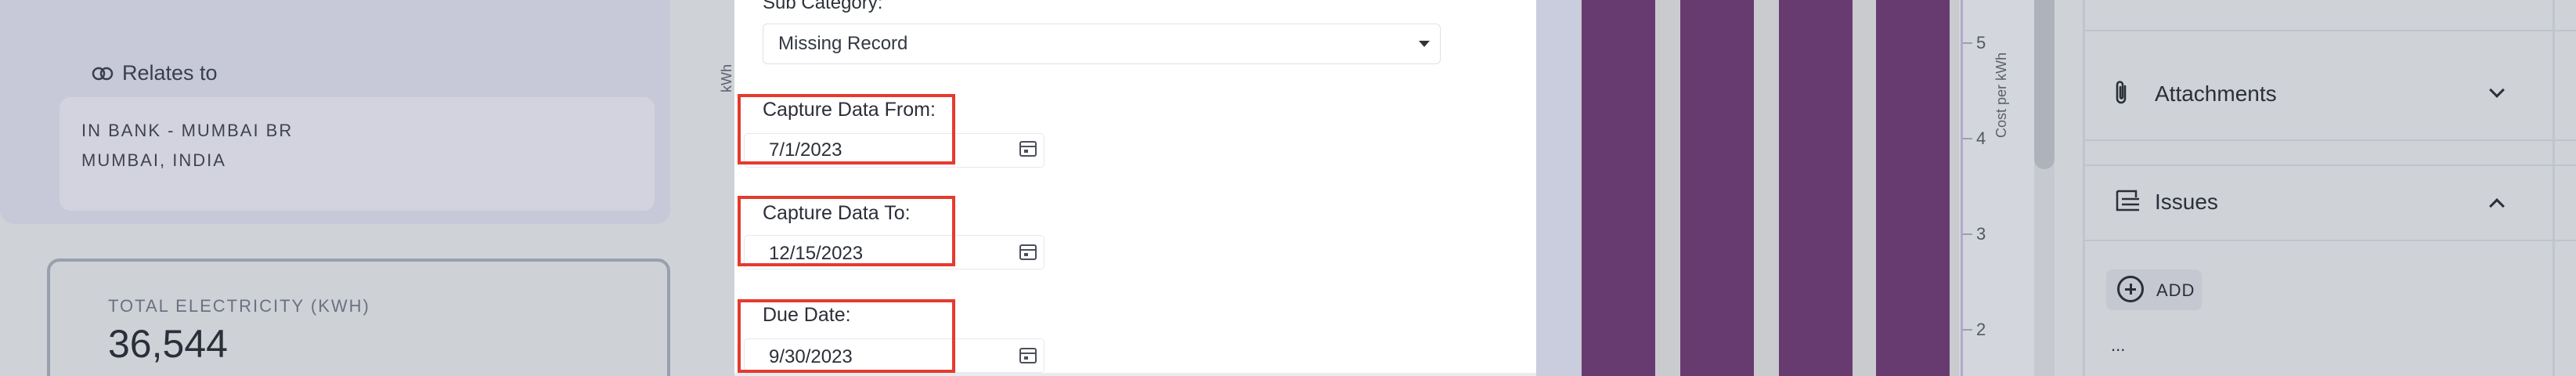  I want to click on sub-category-value: Missing Record, so click(843, 43).